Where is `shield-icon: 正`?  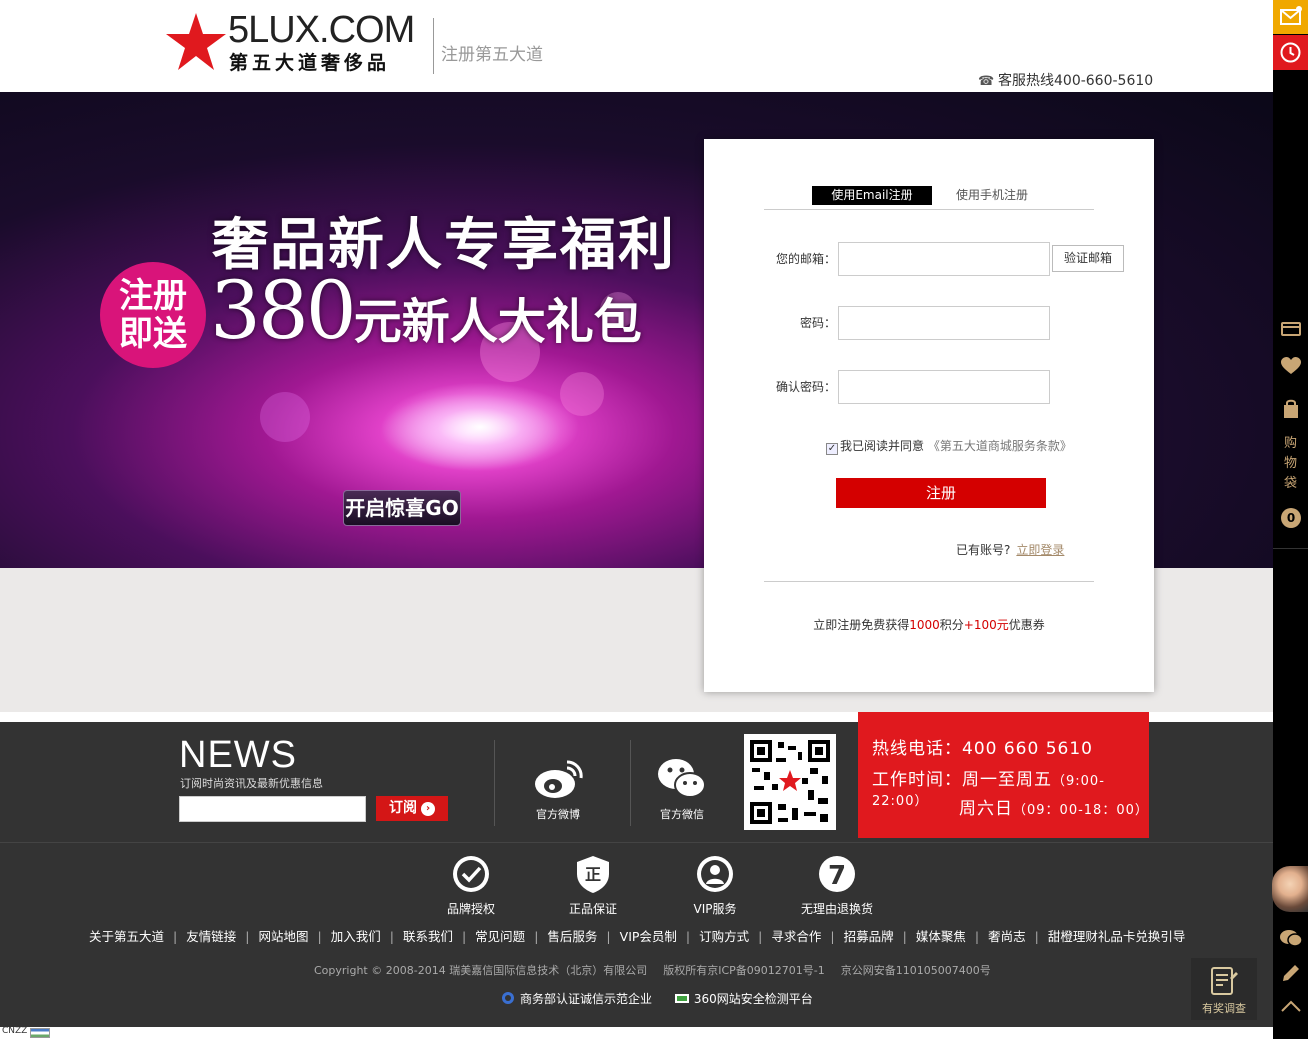 shield-icon: 正 is located at coordinates (593, 874).